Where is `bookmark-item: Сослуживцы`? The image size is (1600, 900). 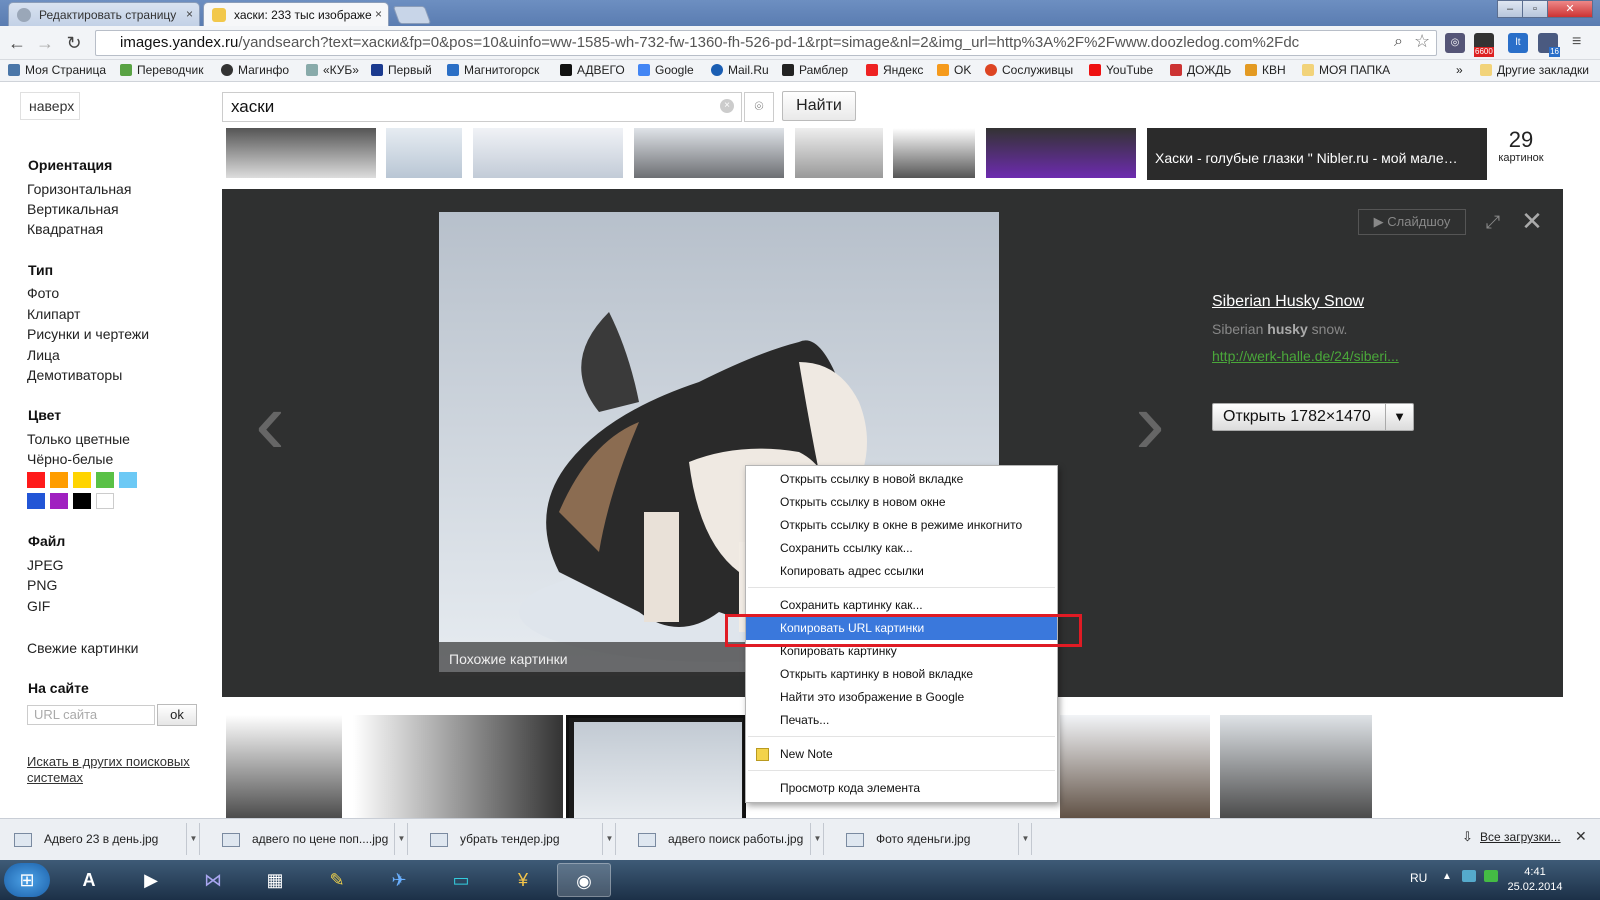
bookmark-item: Сослуживцы is located at coordinates (1029, 70).